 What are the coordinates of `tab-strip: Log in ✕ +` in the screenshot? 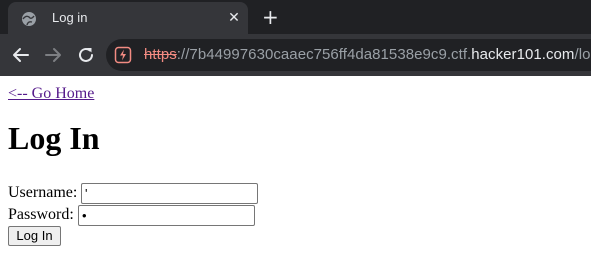 It's located at (295, 17).